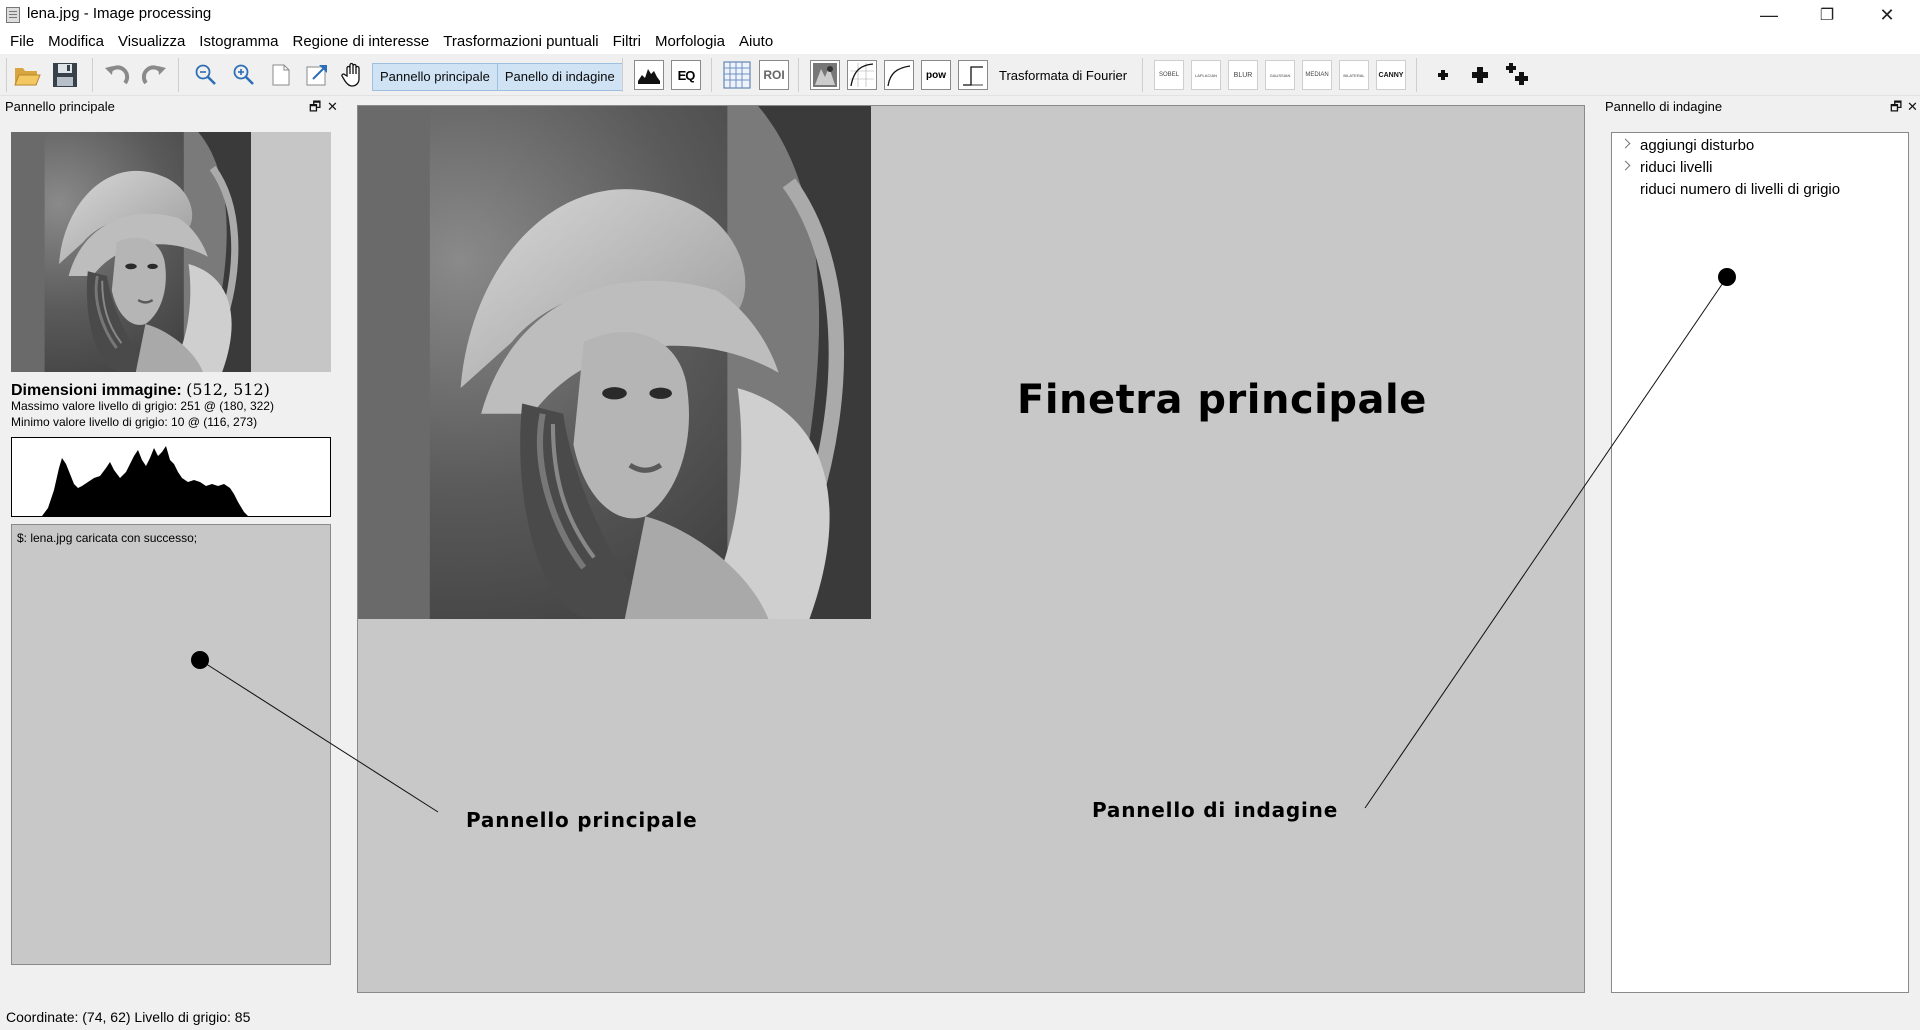 This screenshot has height=1030, width=1920. What do you see at coordinates (119, 13) in the screenshot?
I see `window-title: lena.jpg - Image processing` at bounding box center [119, 13].